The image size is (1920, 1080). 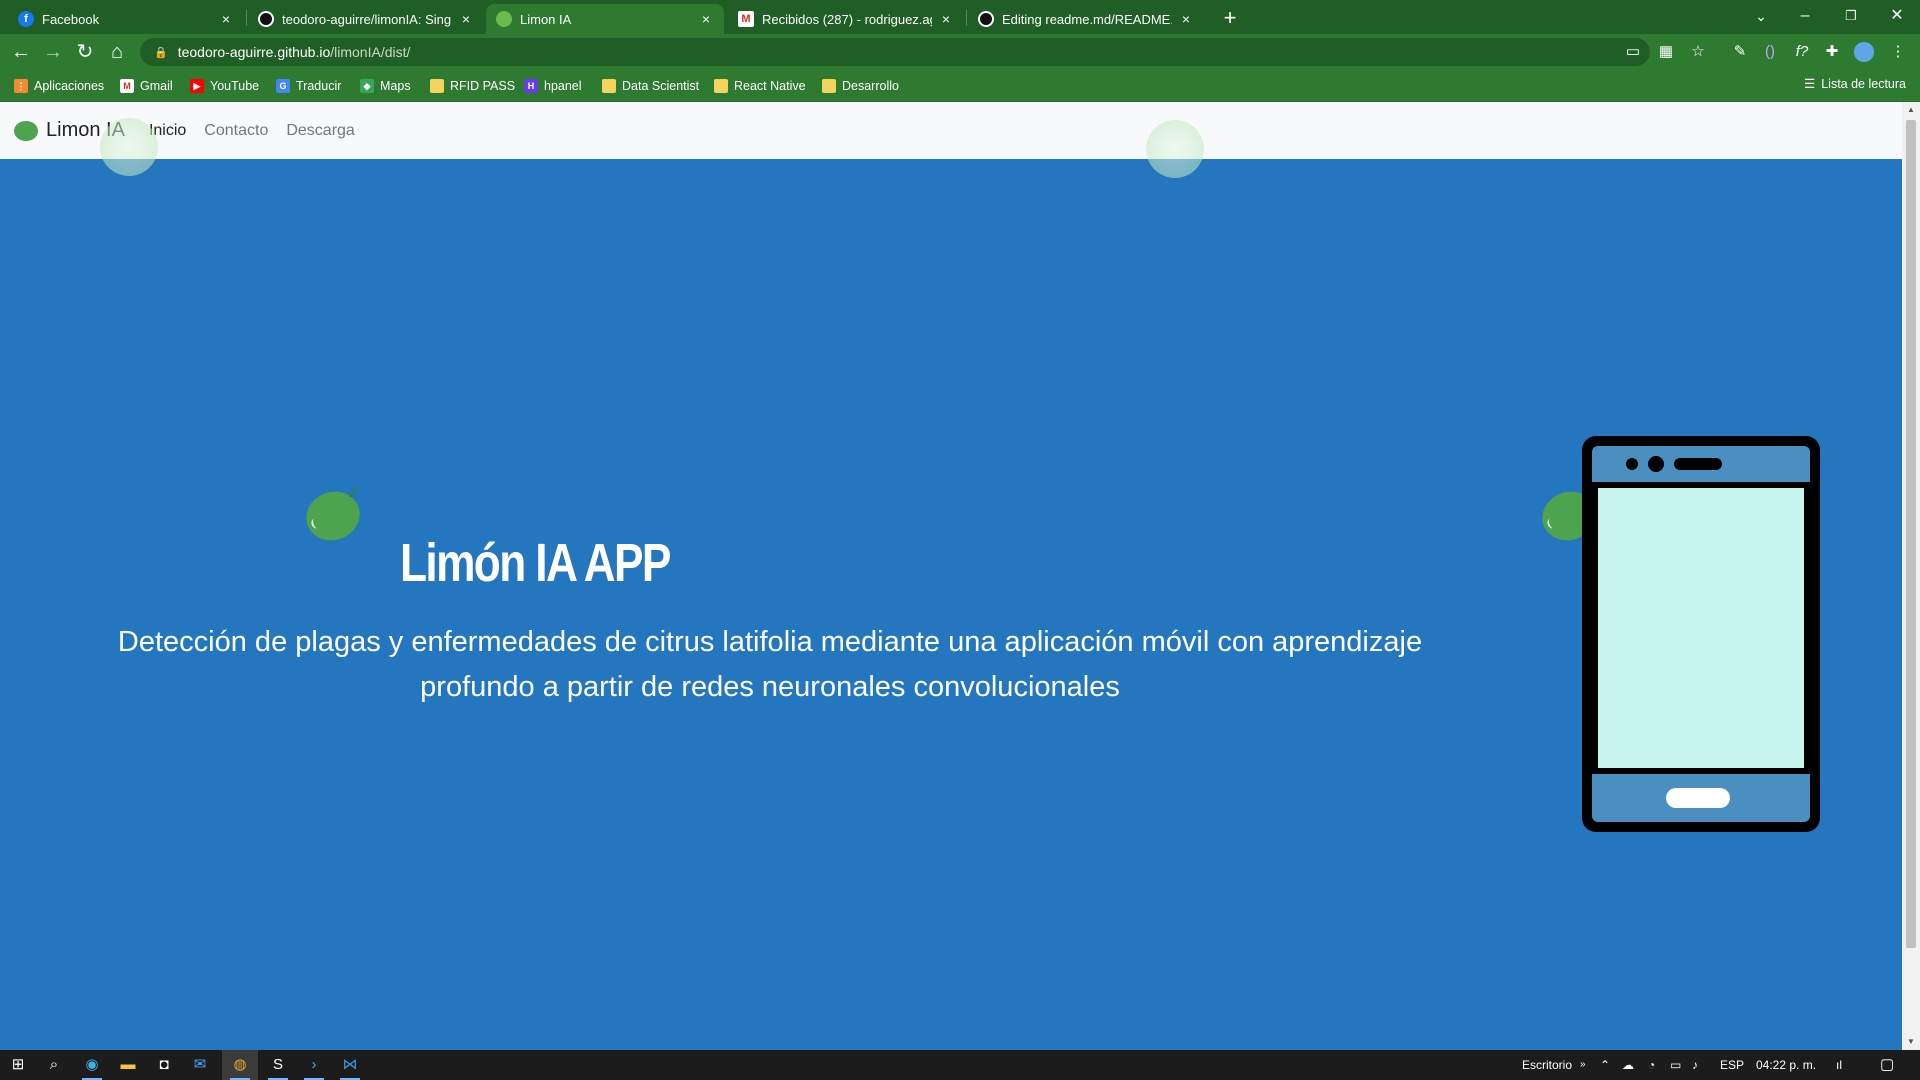 I want to click on tab-title: Editing readme.md/README.md, so click(x=1087, y=19).